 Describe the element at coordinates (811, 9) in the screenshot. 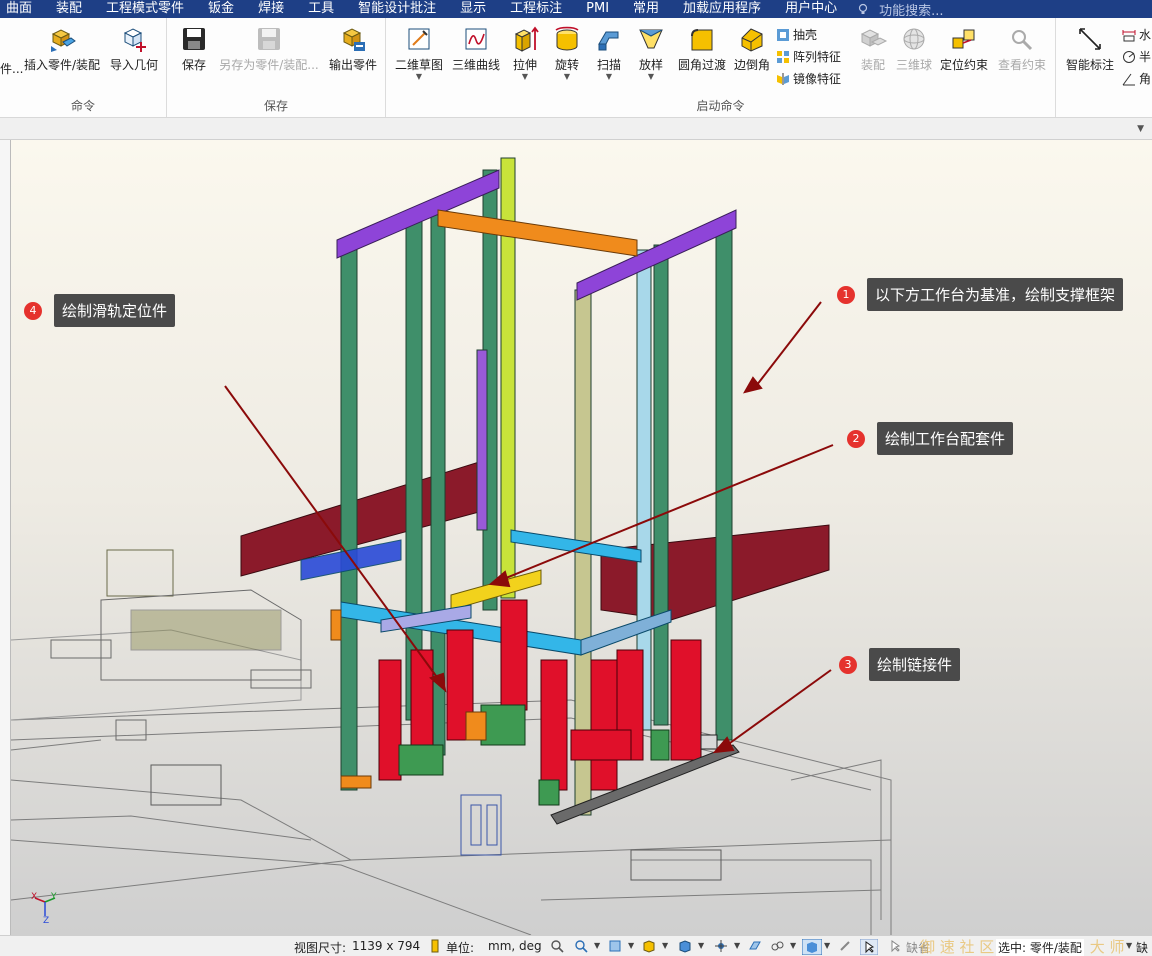

I see `menu-item-user-center: 用户中心` at that location.